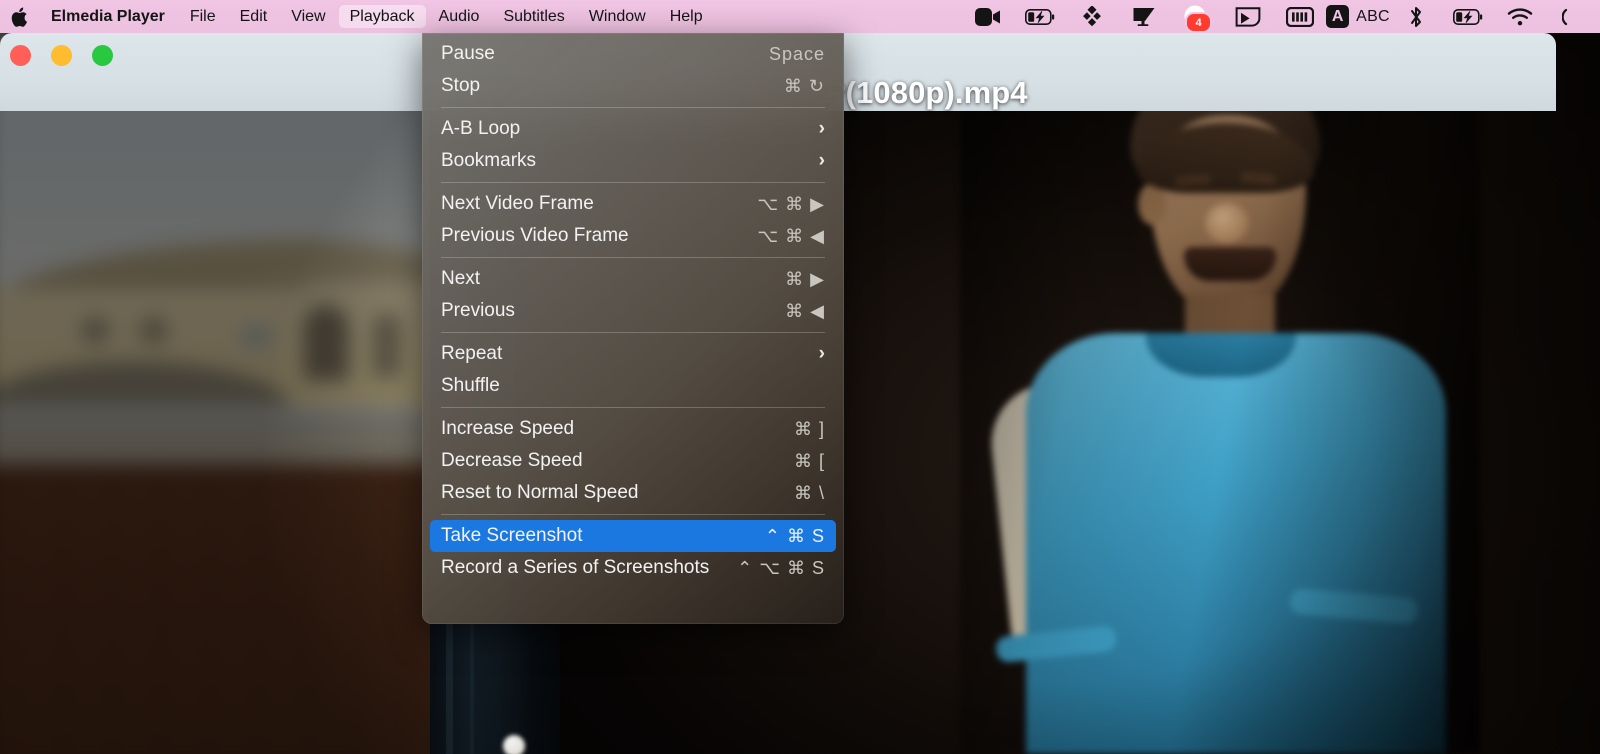 The height and width of the screenshot is (754, 1600). Describe the element at coordinates (633, 536) in the screenshot. I see `menu-option-take-screenshot: Take Screenshot ⌃ ⌘ S` at that location.